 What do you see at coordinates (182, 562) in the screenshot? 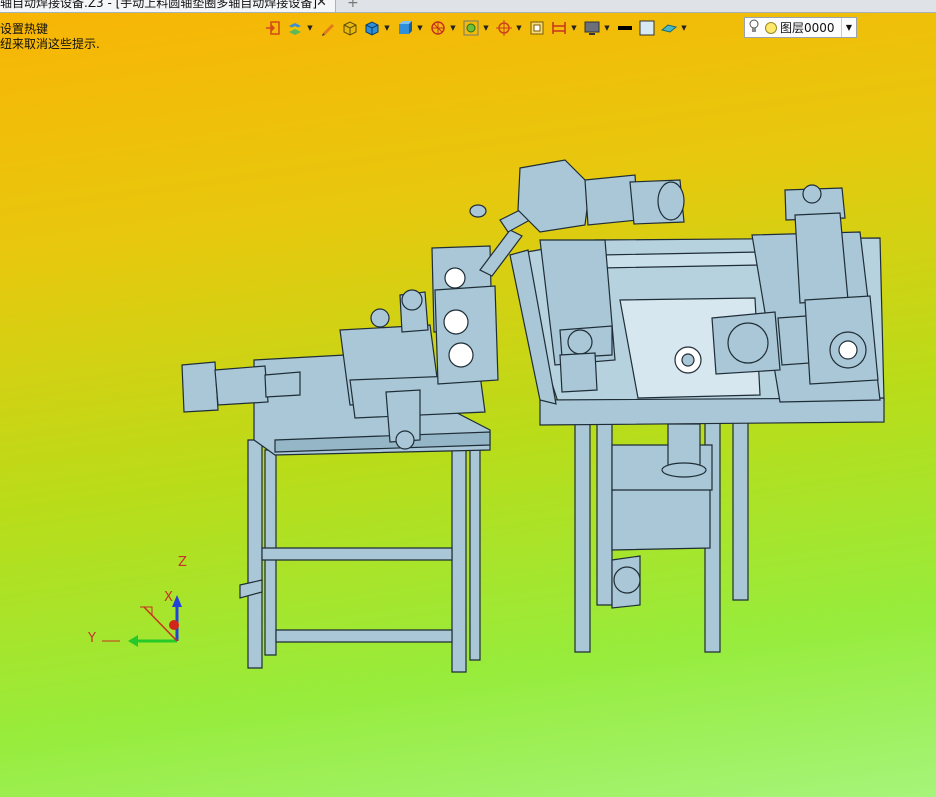
I see `axis-z-label: Z` at bounding box center [182, 562].